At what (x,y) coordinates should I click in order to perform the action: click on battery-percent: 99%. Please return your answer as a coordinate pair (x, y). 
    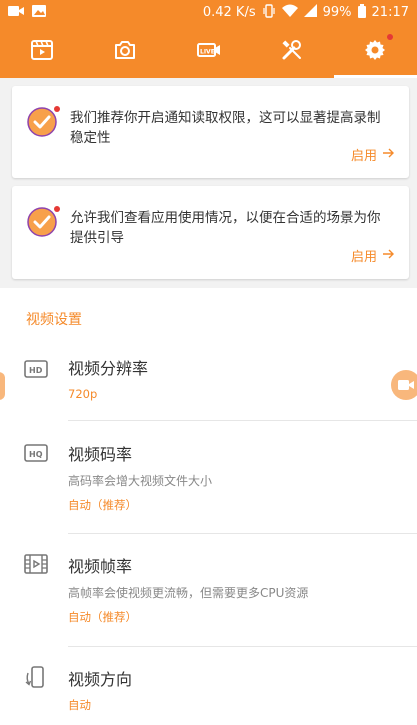
    Looking at the image, I should click on (337, 12).